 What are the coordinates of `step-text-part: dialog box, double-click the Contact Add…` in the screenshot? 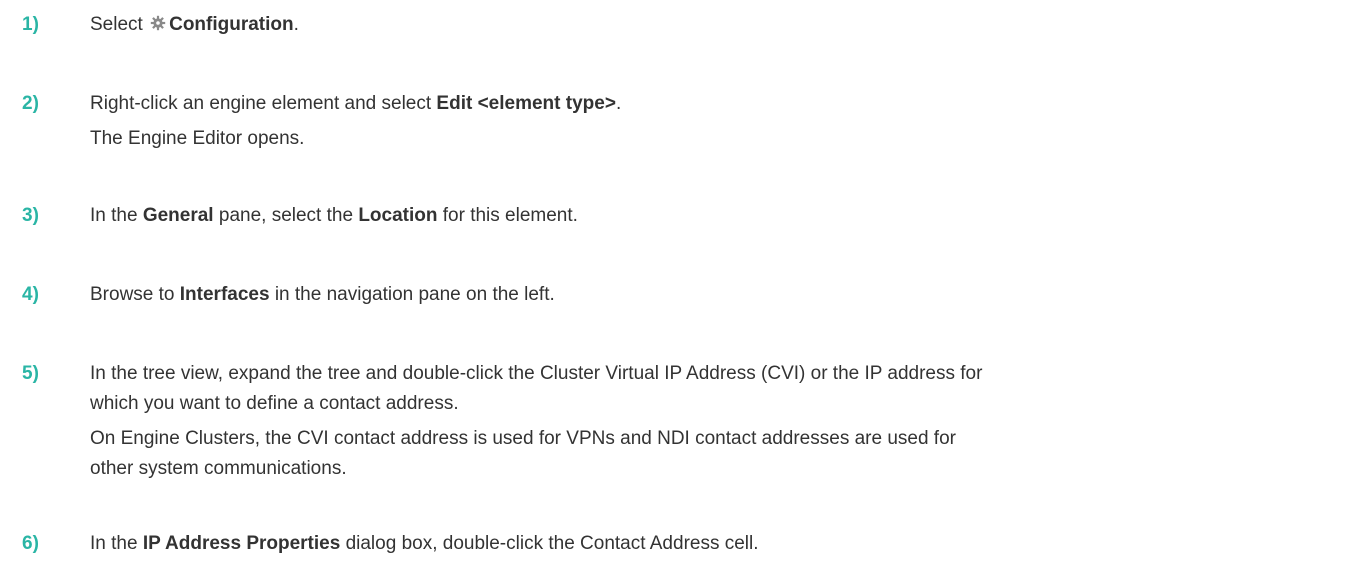 It's located at (549, 543).